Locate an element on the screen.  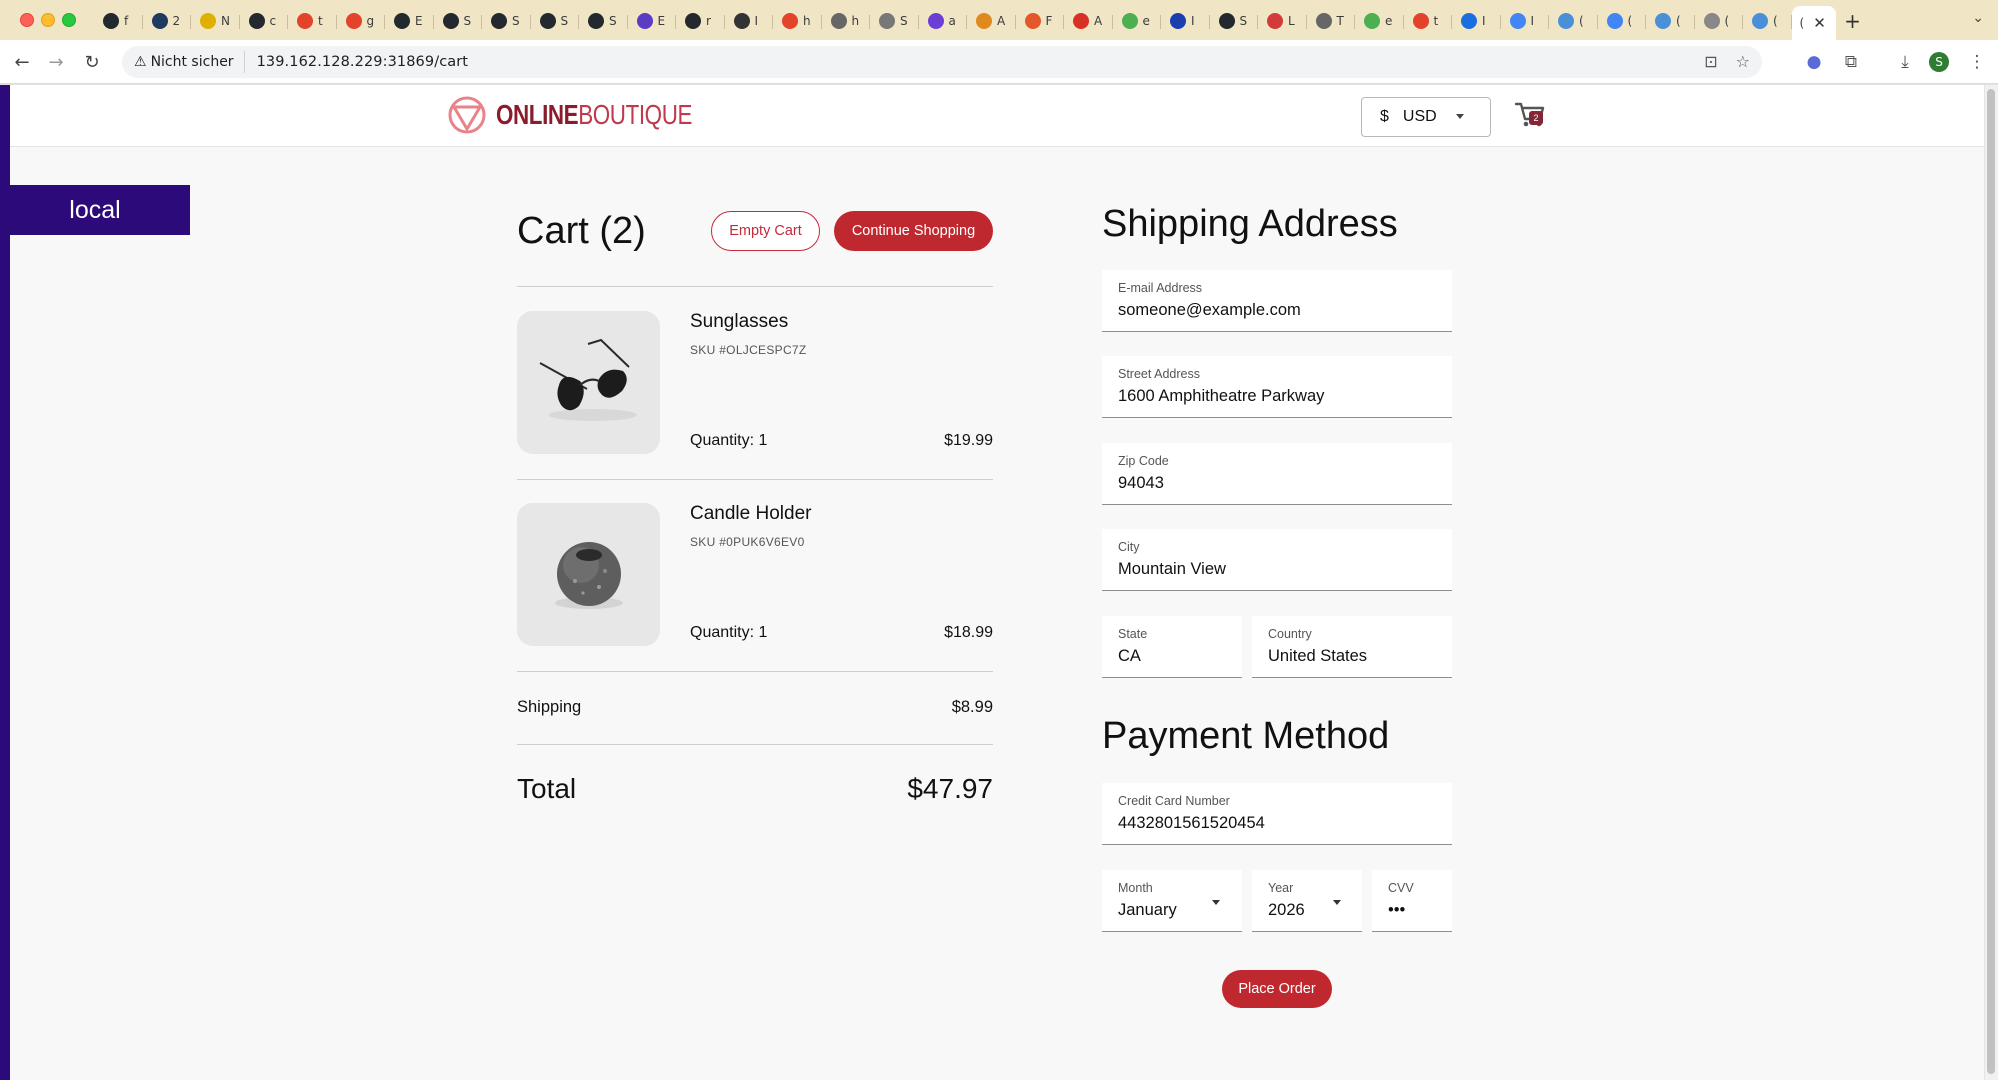
card-value: 4432801561520454 is located at coordinates (1285, 823).